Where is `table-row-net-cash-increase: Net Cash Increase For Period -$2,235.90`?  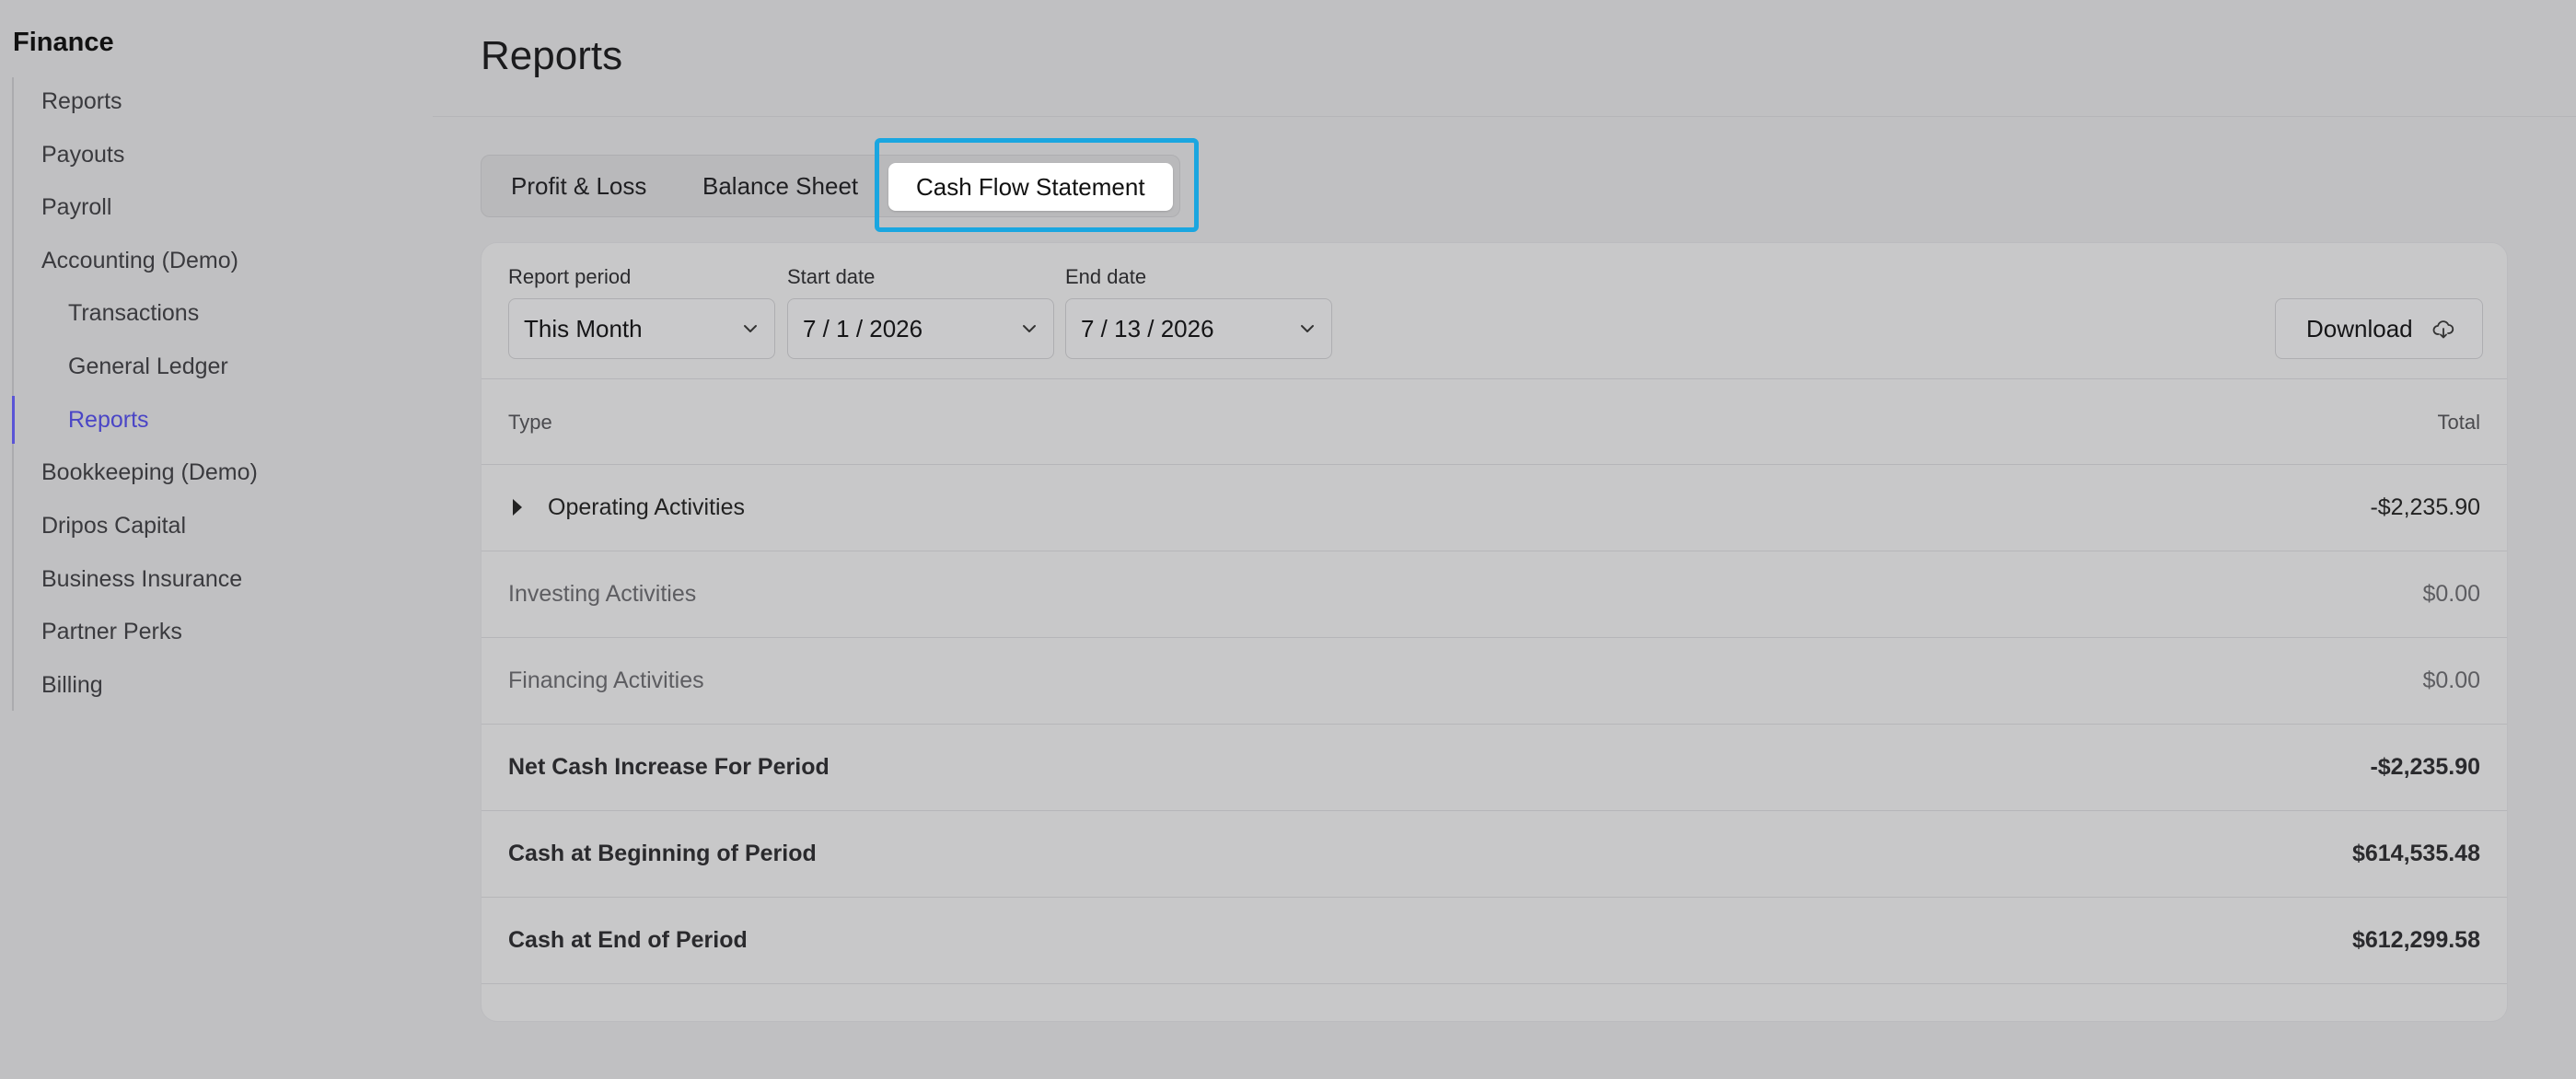 table-row-net-cash-increase: Net Cash Increase For Period -$2,235.90 is located at coordinates (1494, 768).